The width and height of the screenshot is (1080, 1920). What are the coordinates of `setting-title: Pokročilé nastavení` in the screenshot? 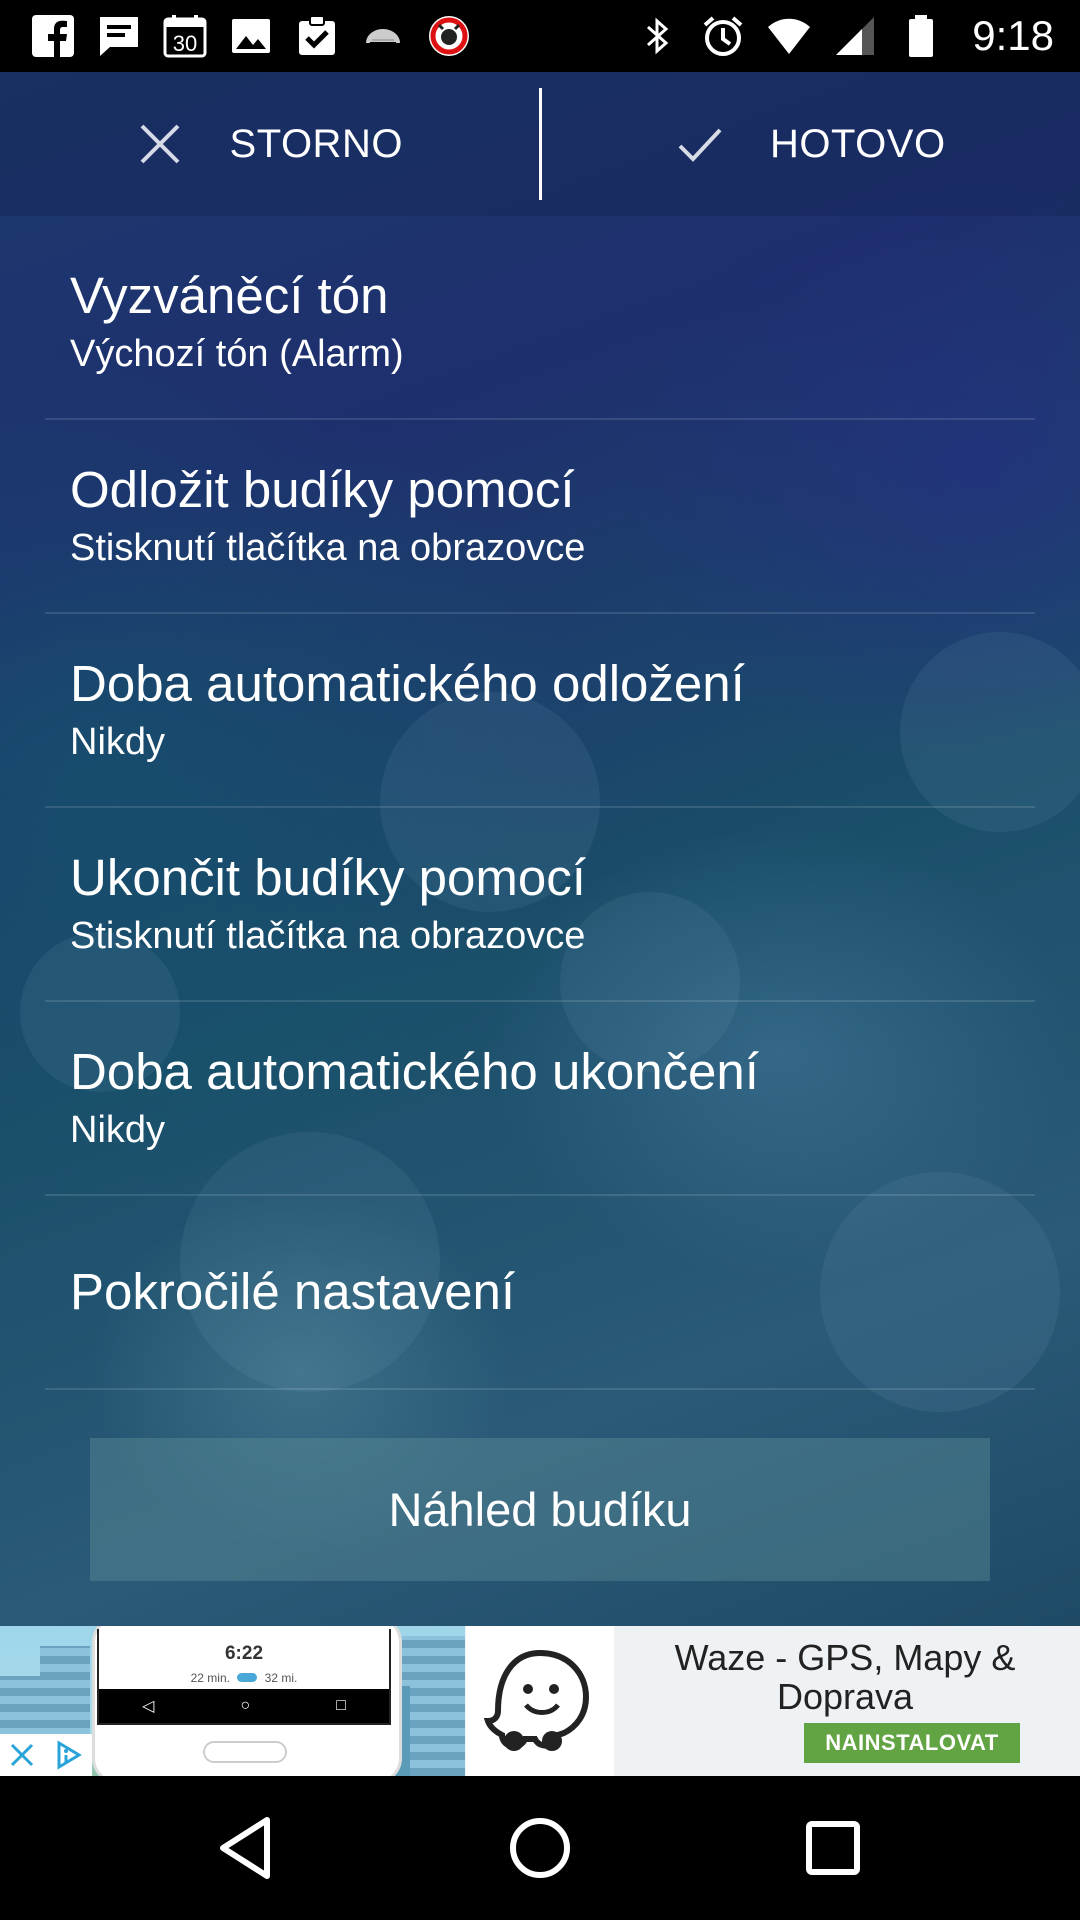 It's located at (293, 1291).